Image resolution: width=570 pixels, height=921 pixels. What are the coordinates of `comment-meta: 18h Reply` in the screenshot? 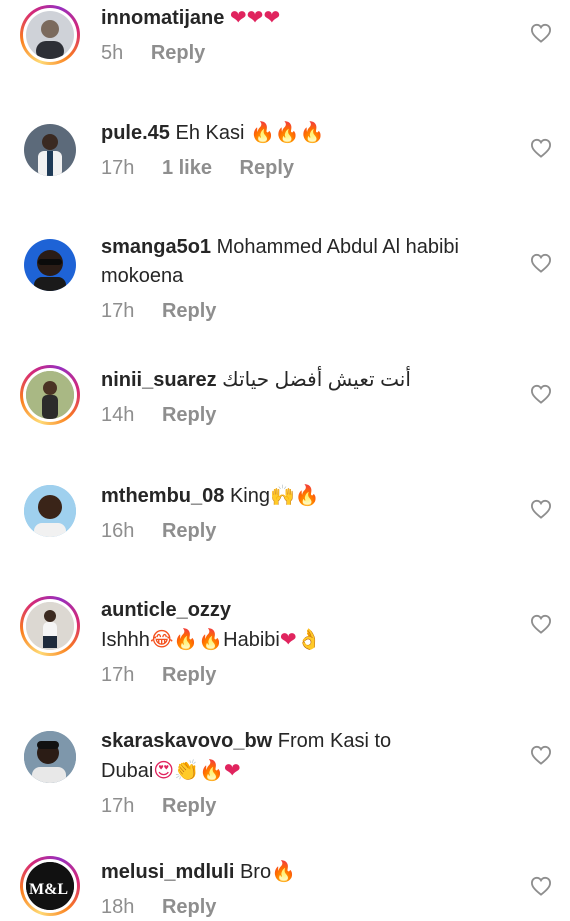 It's located at (306, 907).